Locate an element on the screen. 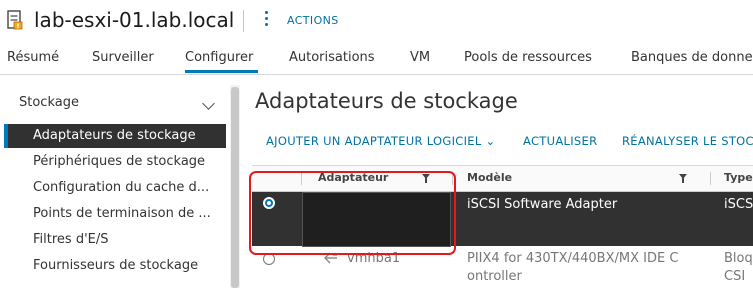  filter-icon is located at coordinates (683, 178).